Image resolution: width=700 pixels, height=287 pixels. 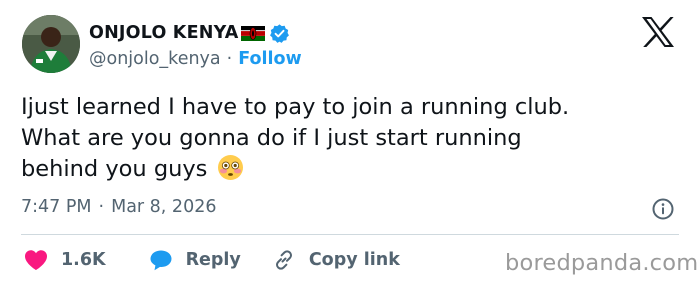 What do you see at coordinates (51, 44) in the screenshot?
I see `avatar` at bounding box center [51, 44].